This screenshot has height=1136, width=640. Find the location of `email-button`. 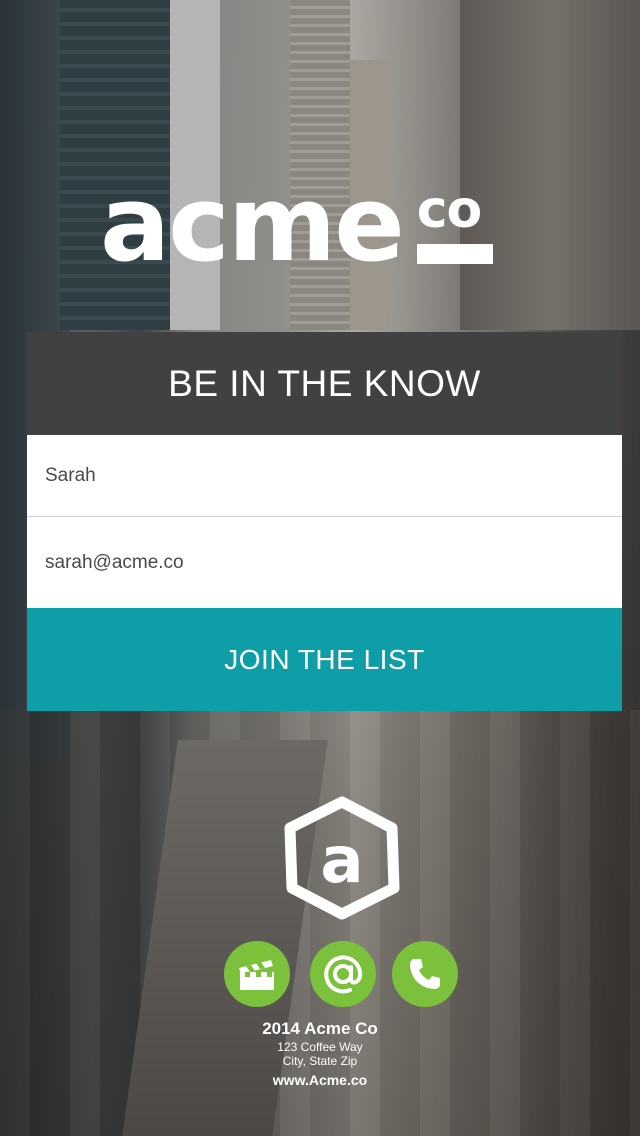

email-button is located at coordinates (343, 974).